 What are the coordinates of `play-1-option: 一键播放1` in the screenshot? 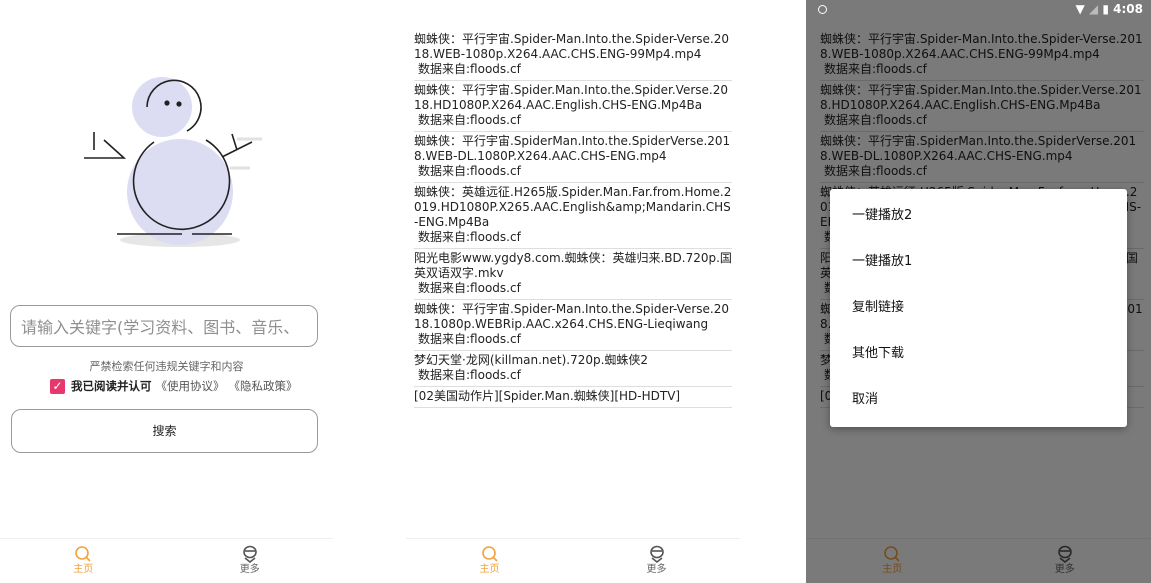 It's located at (978, 262).